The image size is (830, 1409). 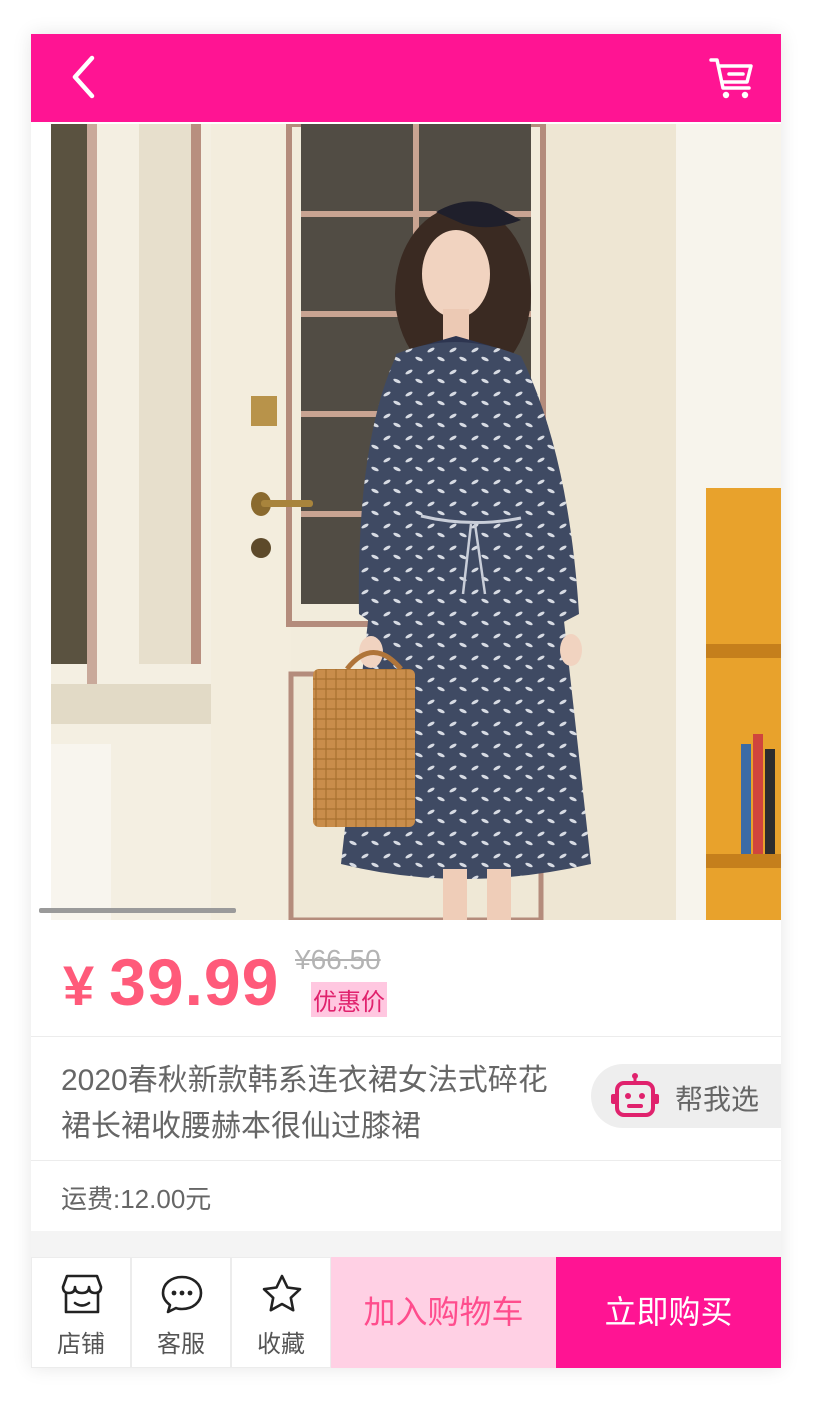 I want to click on buy-now-button: 立即购买, so click(x=668, y=1312).